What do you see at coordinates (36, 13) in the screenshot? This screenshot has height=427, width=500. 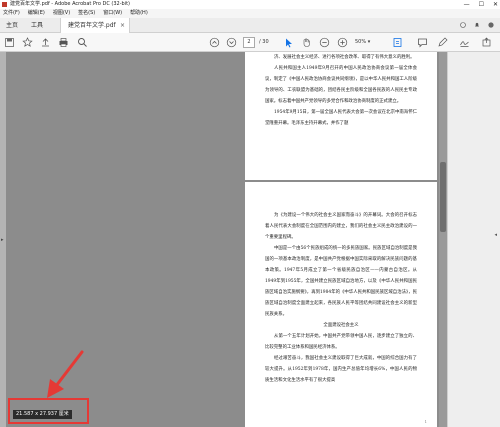 I see `menu-edit: 编辑(E)` at bounding box center [36, 13].